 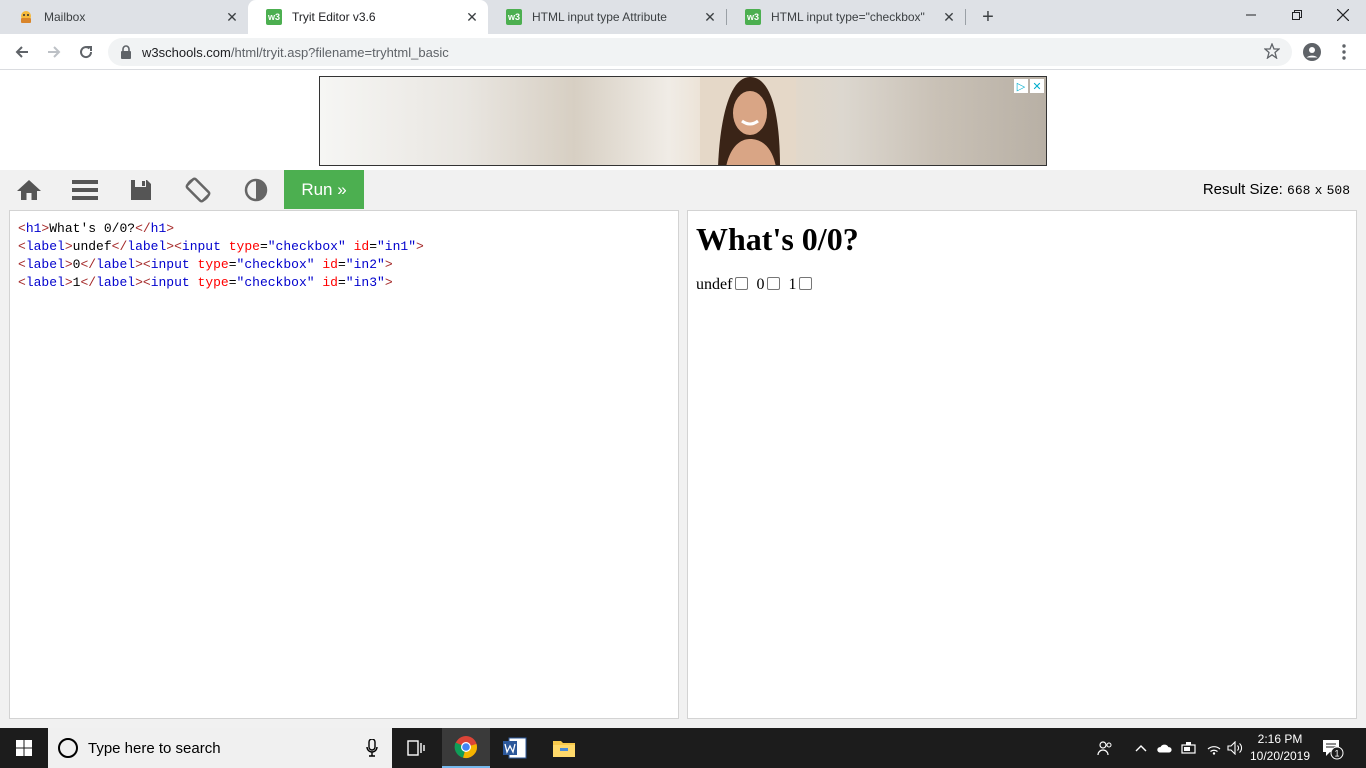 I want to click on task-view-icon, so click(x=416, y=748).